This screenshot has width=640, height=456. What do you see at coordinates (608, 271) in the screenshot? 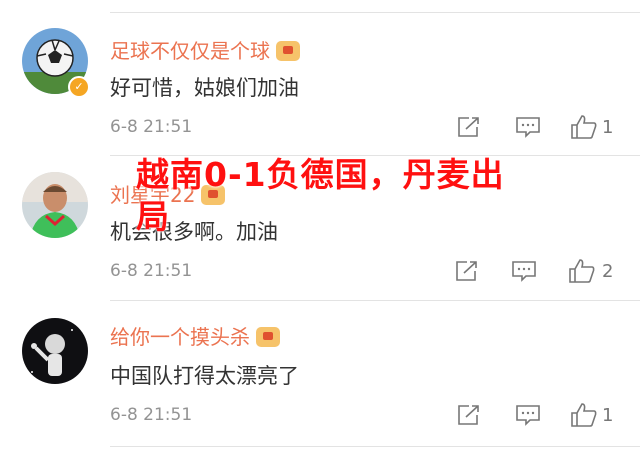
I see `like-count: 2` at bounding box center [608, 271].